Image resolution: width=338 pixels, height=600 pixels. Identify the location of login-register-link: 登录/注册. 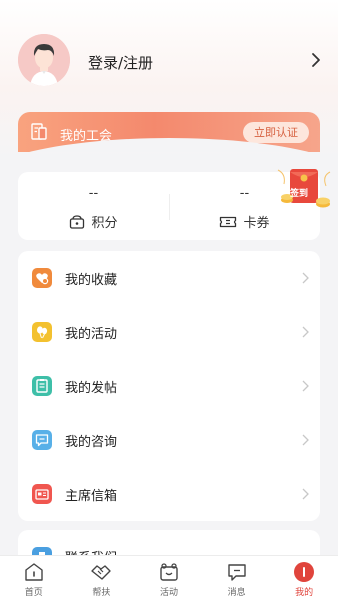
(120, 62).